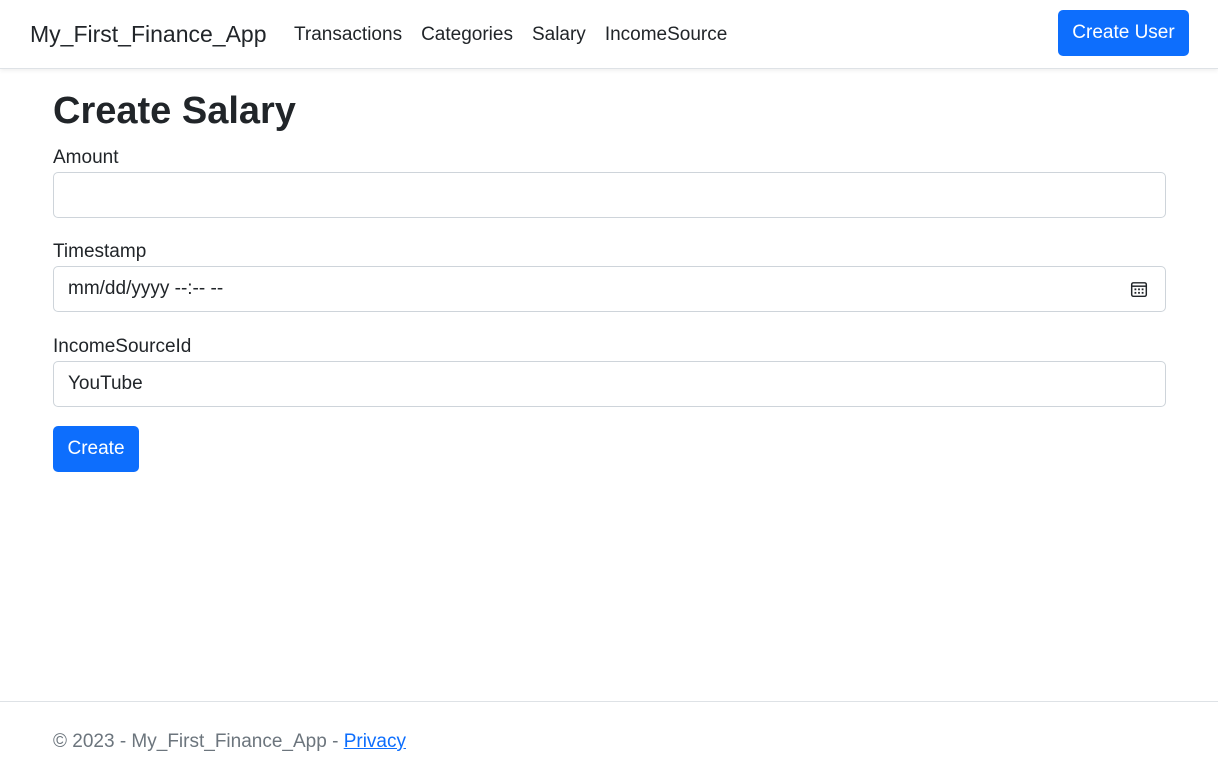 The width and height of the screenshot is (1218, 775). What do you see at coordinates (559, 35) in the screenshot?
I see `nav-link-salary: Salary` at bounding box center [559, 35].